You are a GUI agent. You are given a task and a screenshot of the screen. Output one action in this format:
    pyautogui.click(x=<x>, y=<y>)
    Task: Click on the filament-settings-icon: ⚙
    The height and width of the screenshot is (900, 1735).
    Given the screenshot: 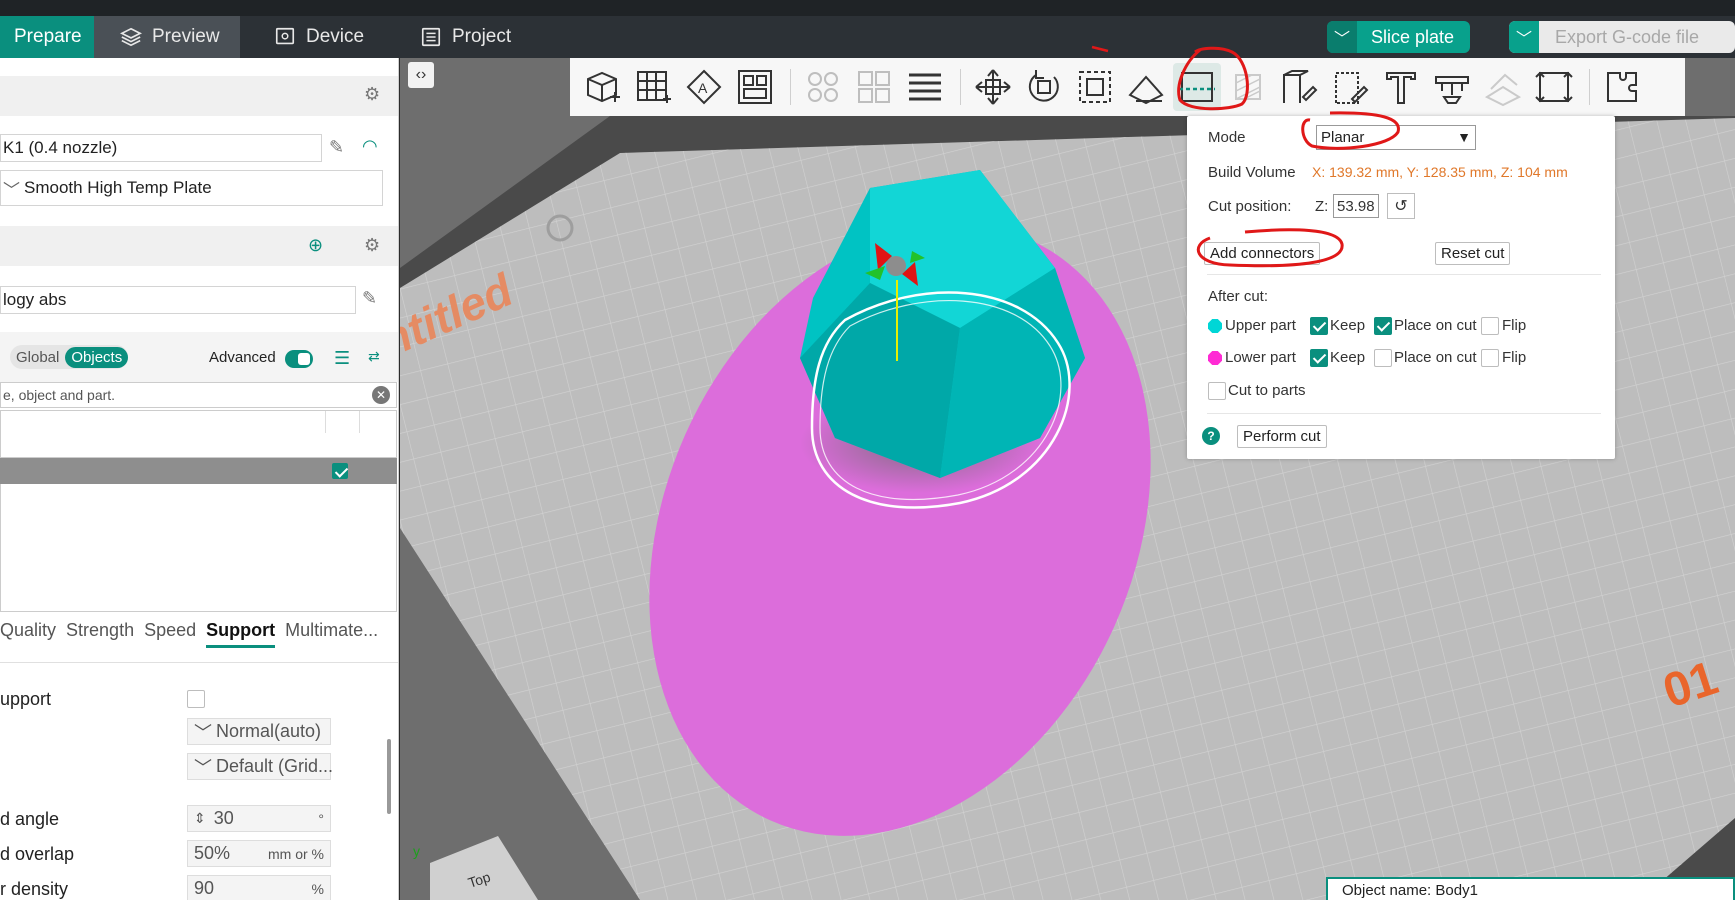 What is the action you would take?
    pyautogui.click(x=372, y=245)
    